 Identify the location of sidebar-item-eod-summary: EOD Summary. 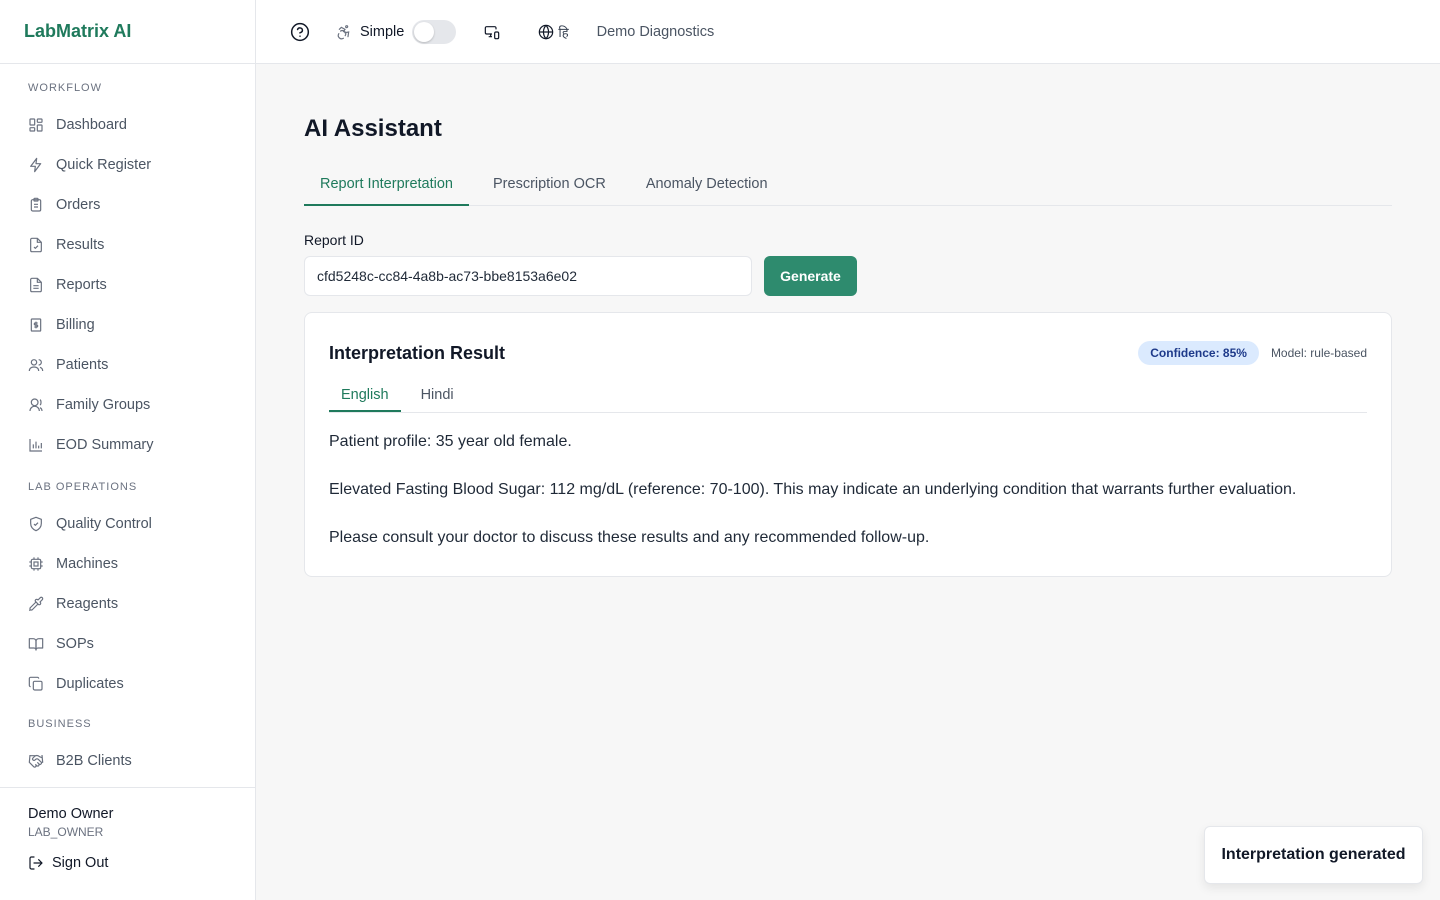
(127, 445).